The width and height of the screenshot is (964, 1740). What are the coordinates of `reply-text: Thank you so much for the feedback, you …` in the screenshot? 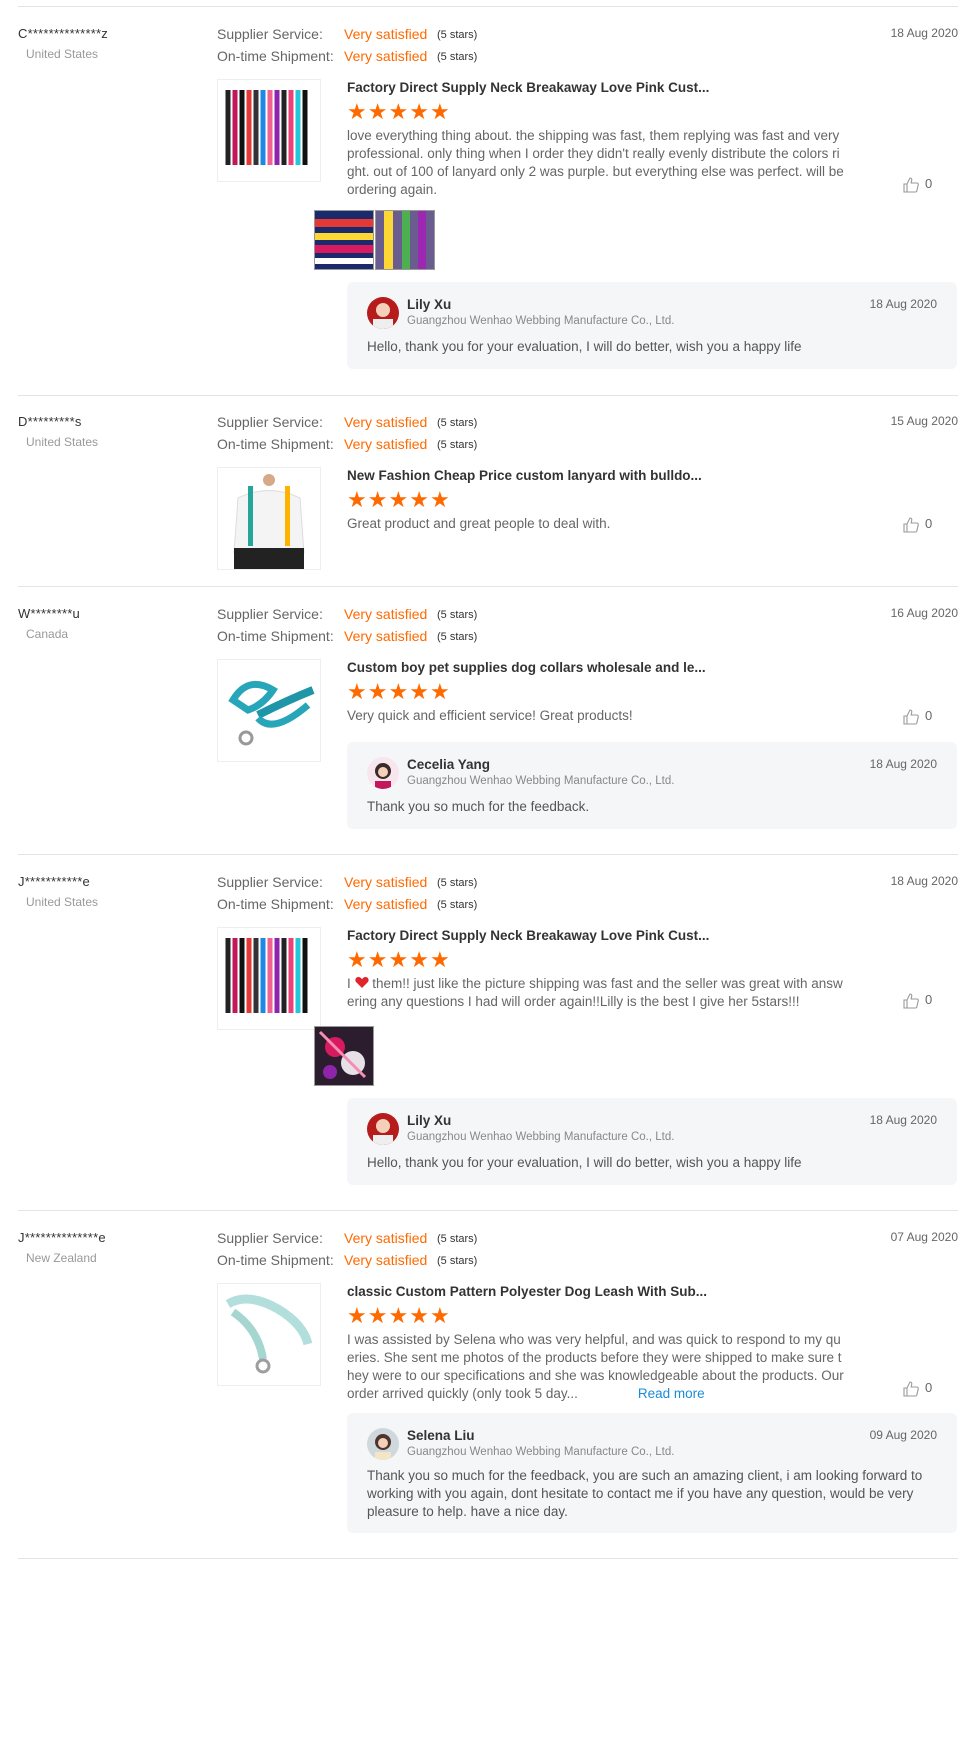 It's located at (645, 1493).